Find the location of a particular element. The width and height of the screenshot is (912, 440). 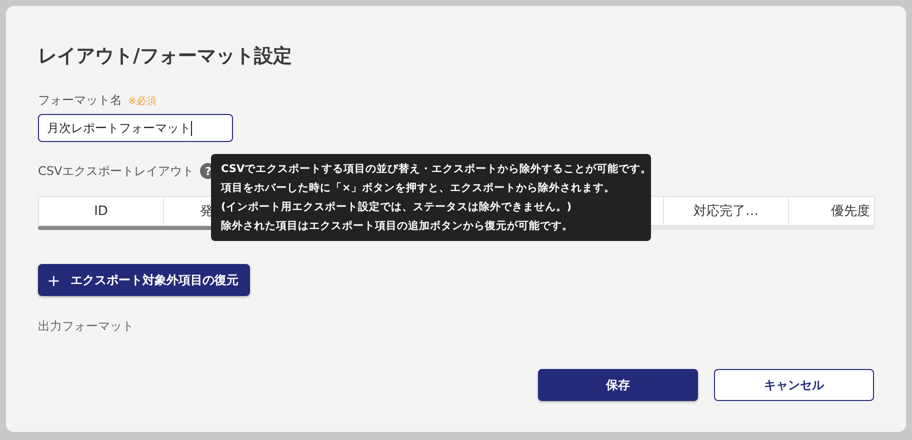

field-label: フォーマット名 is located at coordinates (80, 100).